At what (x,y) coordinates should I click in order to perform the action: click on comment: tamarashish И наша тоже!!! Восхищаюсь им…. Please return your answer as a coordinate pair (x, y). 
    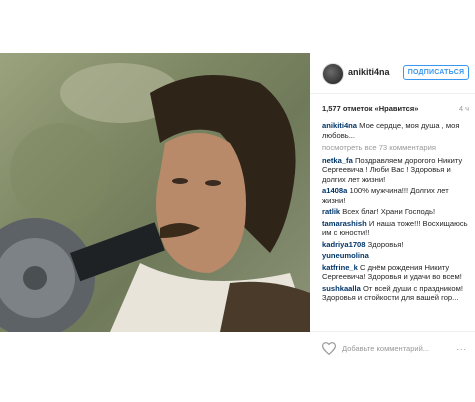
    Looking at the image, I should click on (395, 228).